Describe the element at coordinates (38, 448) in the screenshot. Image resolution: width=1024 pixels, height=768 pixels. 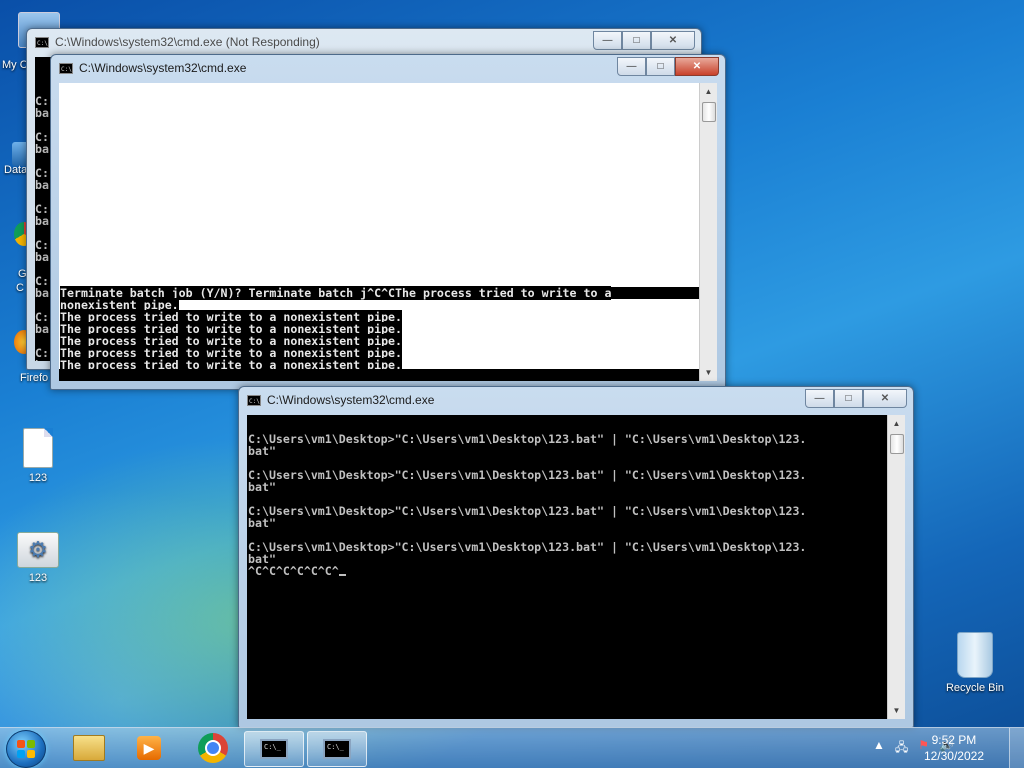
I see `text-file-icon` at that location.